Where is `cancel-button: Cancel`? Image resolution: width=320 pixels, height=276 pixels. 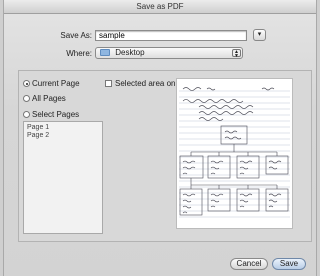 cancel-button: Cancel is located at coordinates (249, 264).